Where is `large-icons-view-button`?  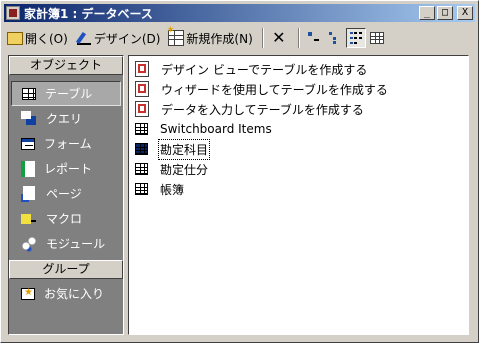
large-icons-view-button is located at coordinates (314, 38).